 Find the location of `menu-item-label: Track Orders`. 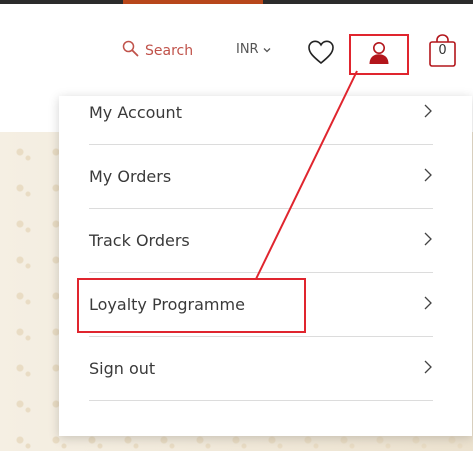

menu-item-label: Track Orders is located at coordinates (139, 240).